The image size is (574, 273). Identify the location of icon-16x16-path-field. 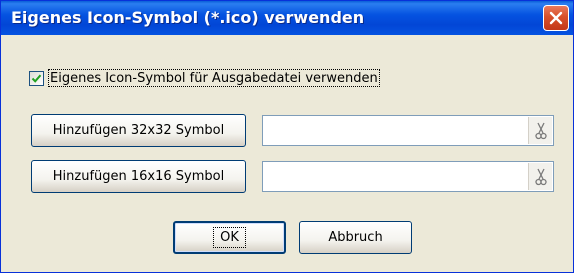
(408, 176).